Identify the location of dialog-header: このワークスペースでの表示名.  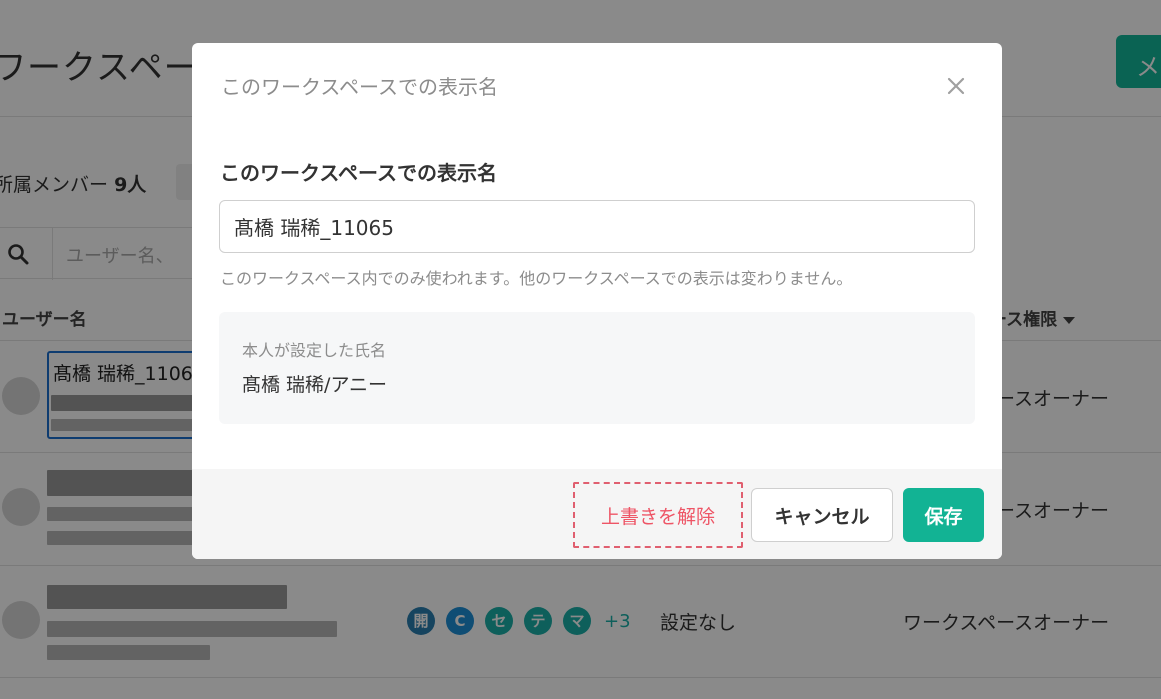
(597, 80).